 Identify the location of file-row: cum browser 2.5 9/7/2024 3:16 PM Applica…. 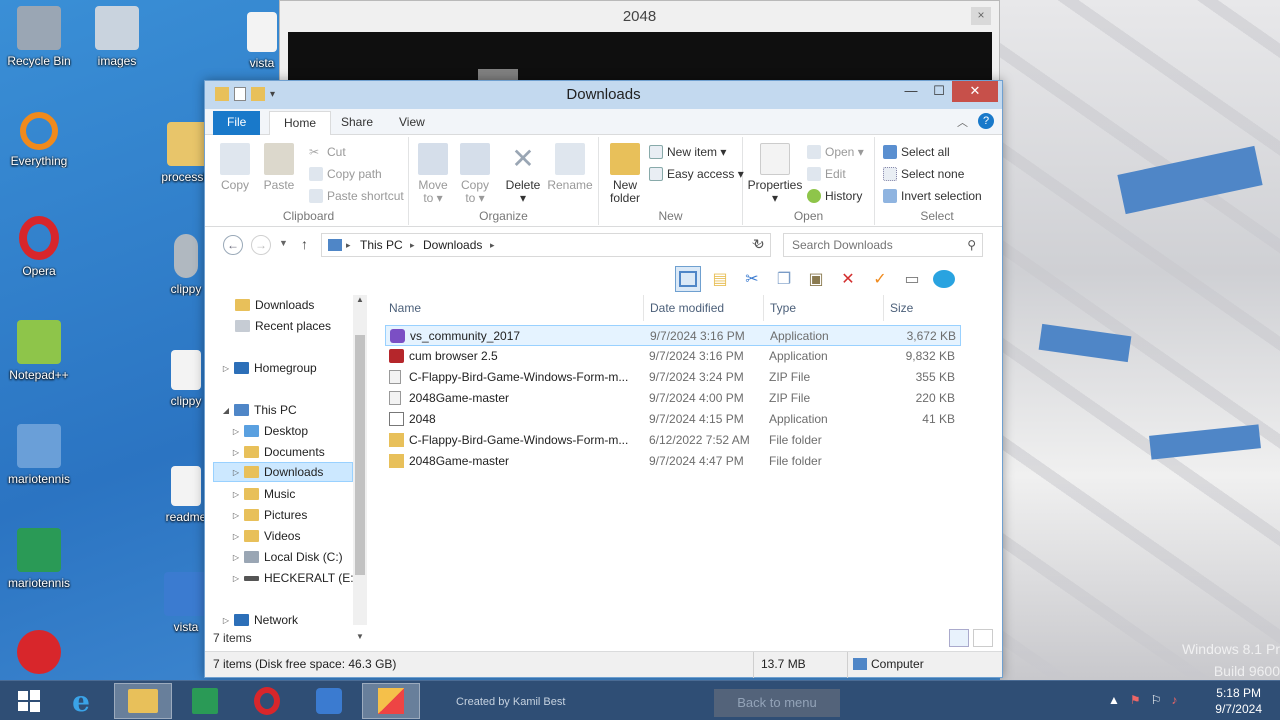
(673, 356).